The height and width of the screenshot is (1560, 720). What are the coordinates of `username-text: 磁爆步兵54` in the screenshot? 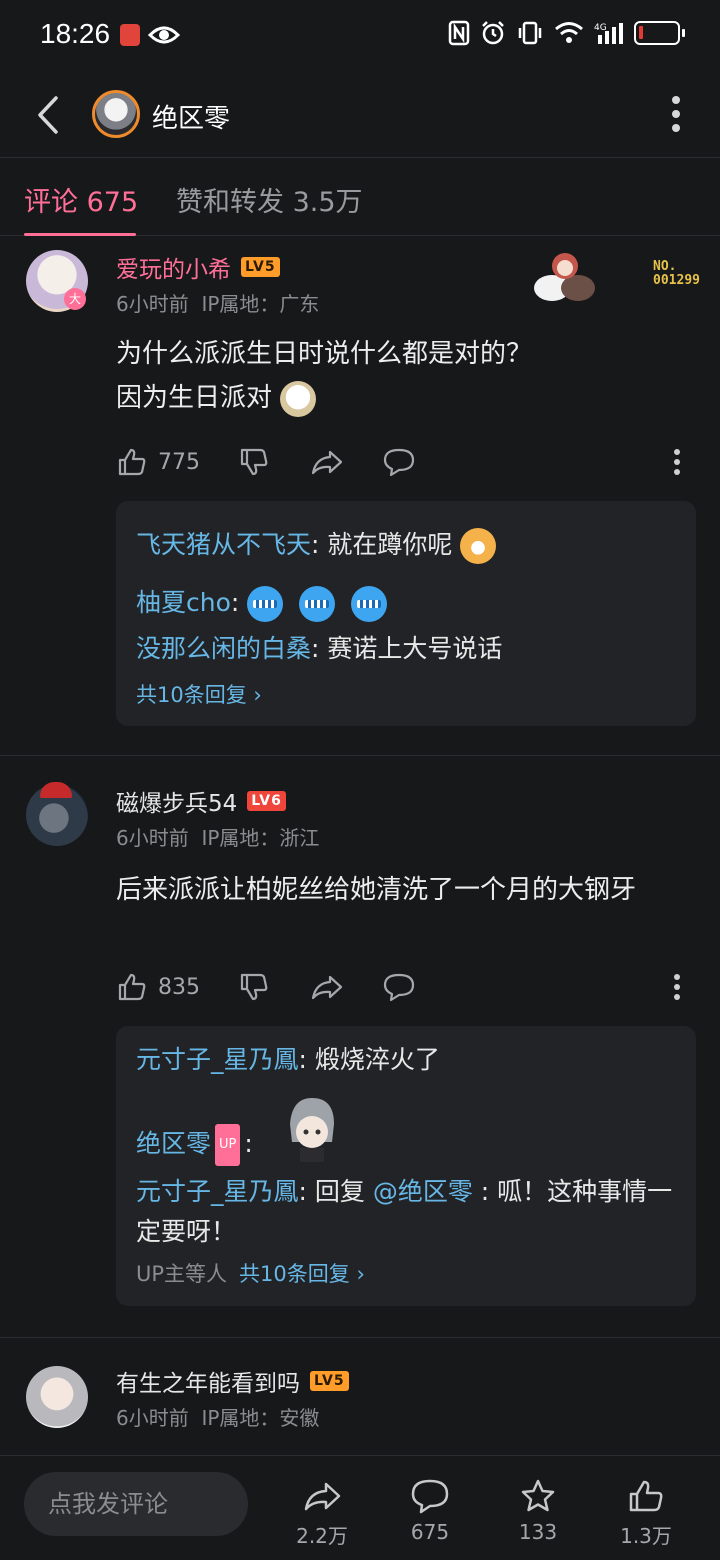 It's located at (176, 801).